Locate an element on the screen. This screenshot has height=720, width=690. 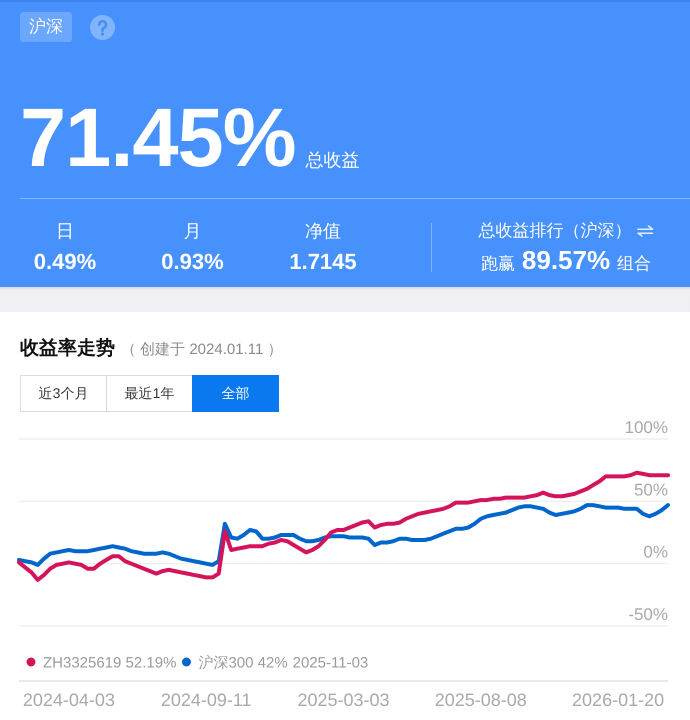
y-axis-label: -50% is located at coordinates (648, 614).